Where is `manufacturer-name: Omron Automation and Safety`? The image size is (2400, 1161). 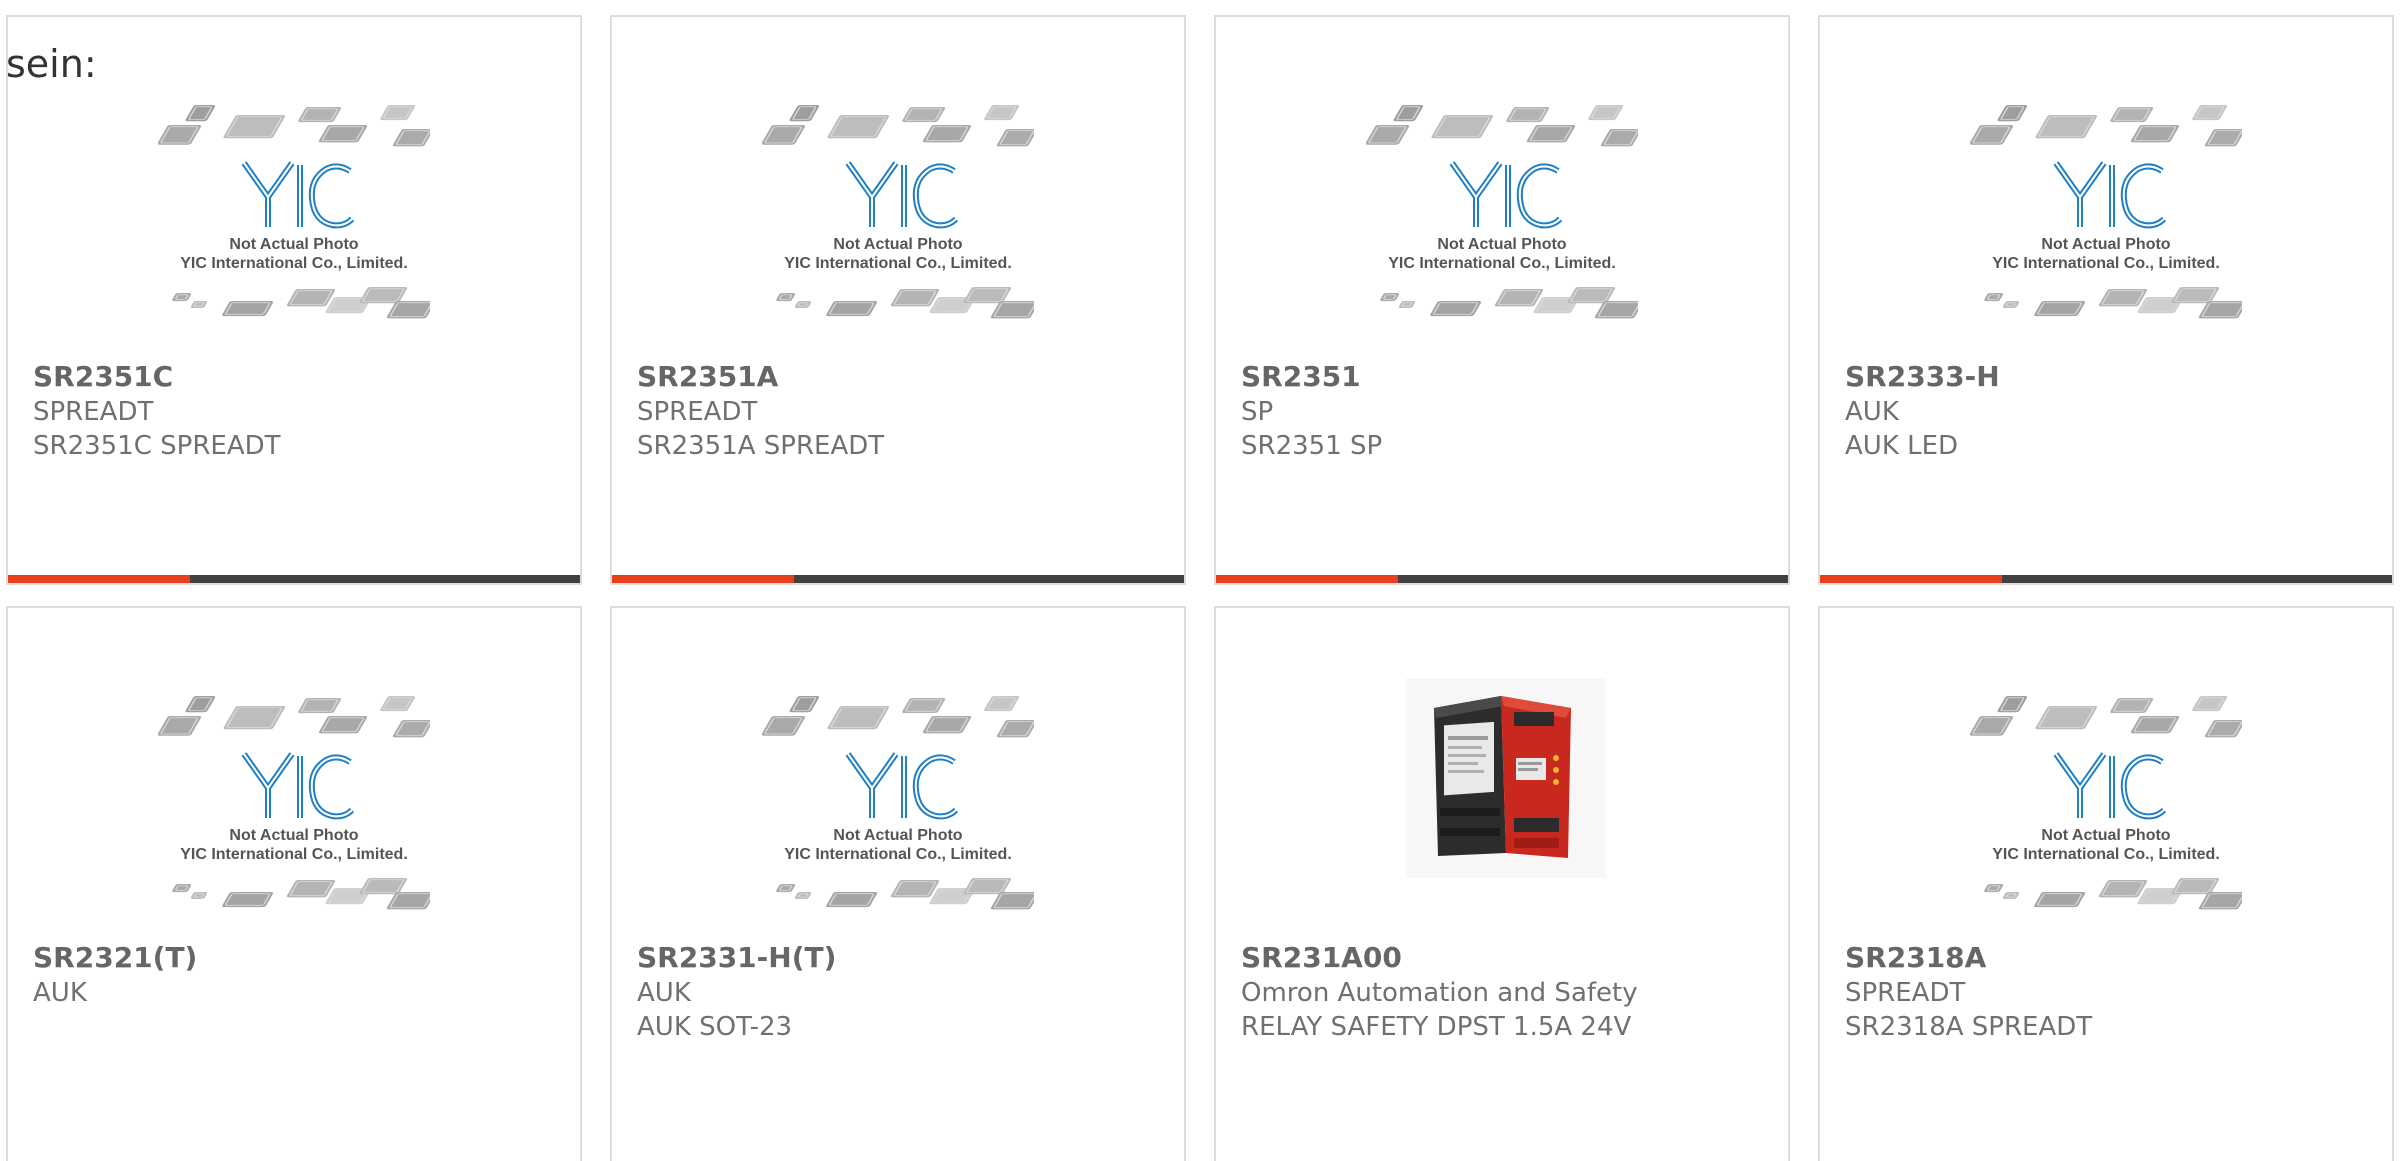
manufacturer-name: Omron Automation and Safety is located at coordinates (1439, 993).